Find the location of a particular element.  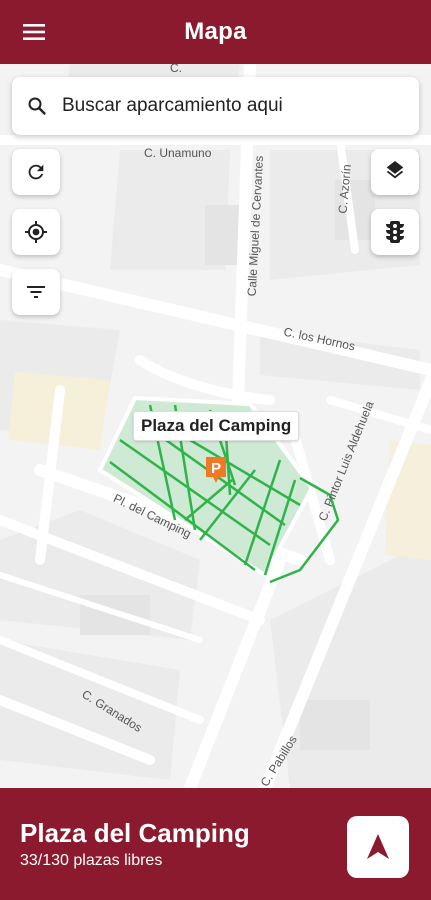

street-label: C. is located at coordinates (176, 69).